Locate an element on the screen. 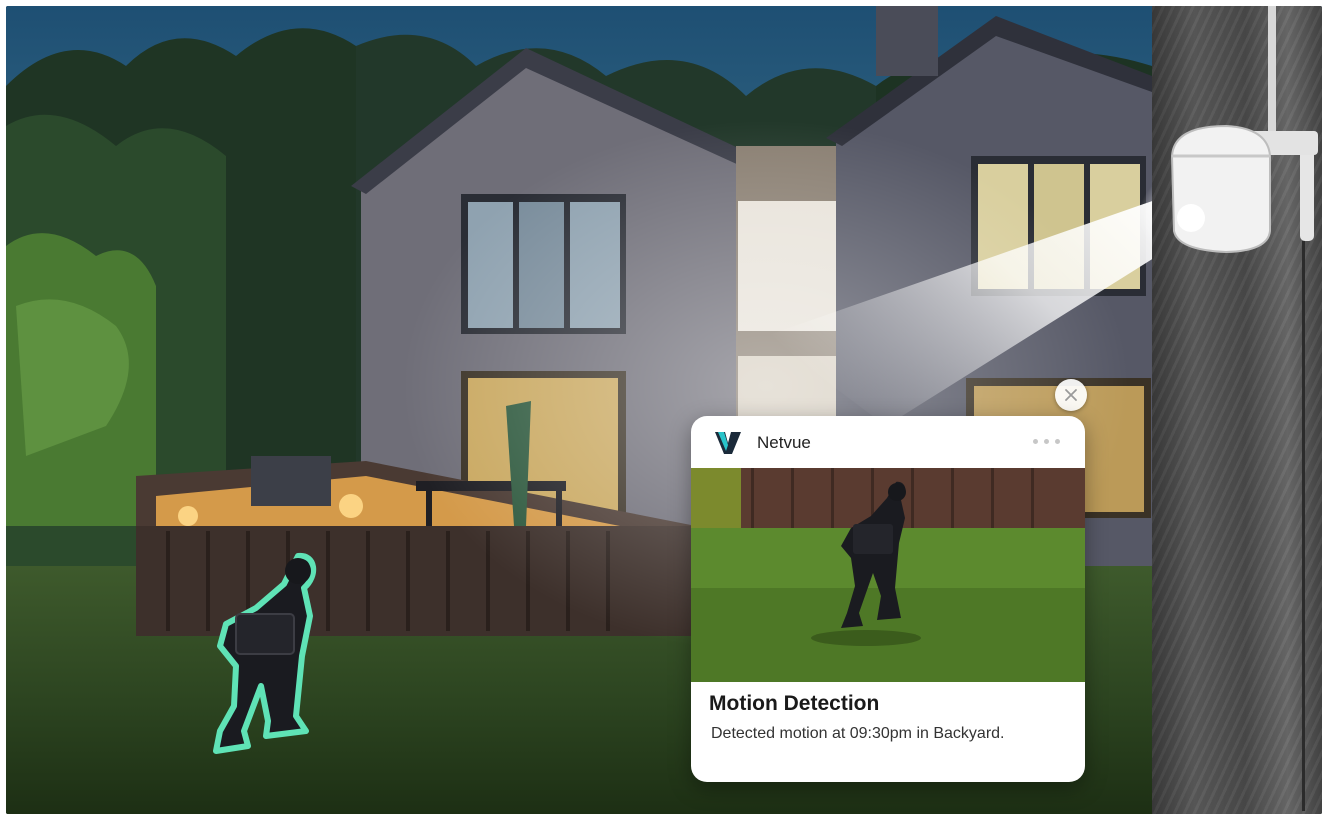 The image size is (1328, 819). app-name: Netvue is located at coordinates (784, 442).